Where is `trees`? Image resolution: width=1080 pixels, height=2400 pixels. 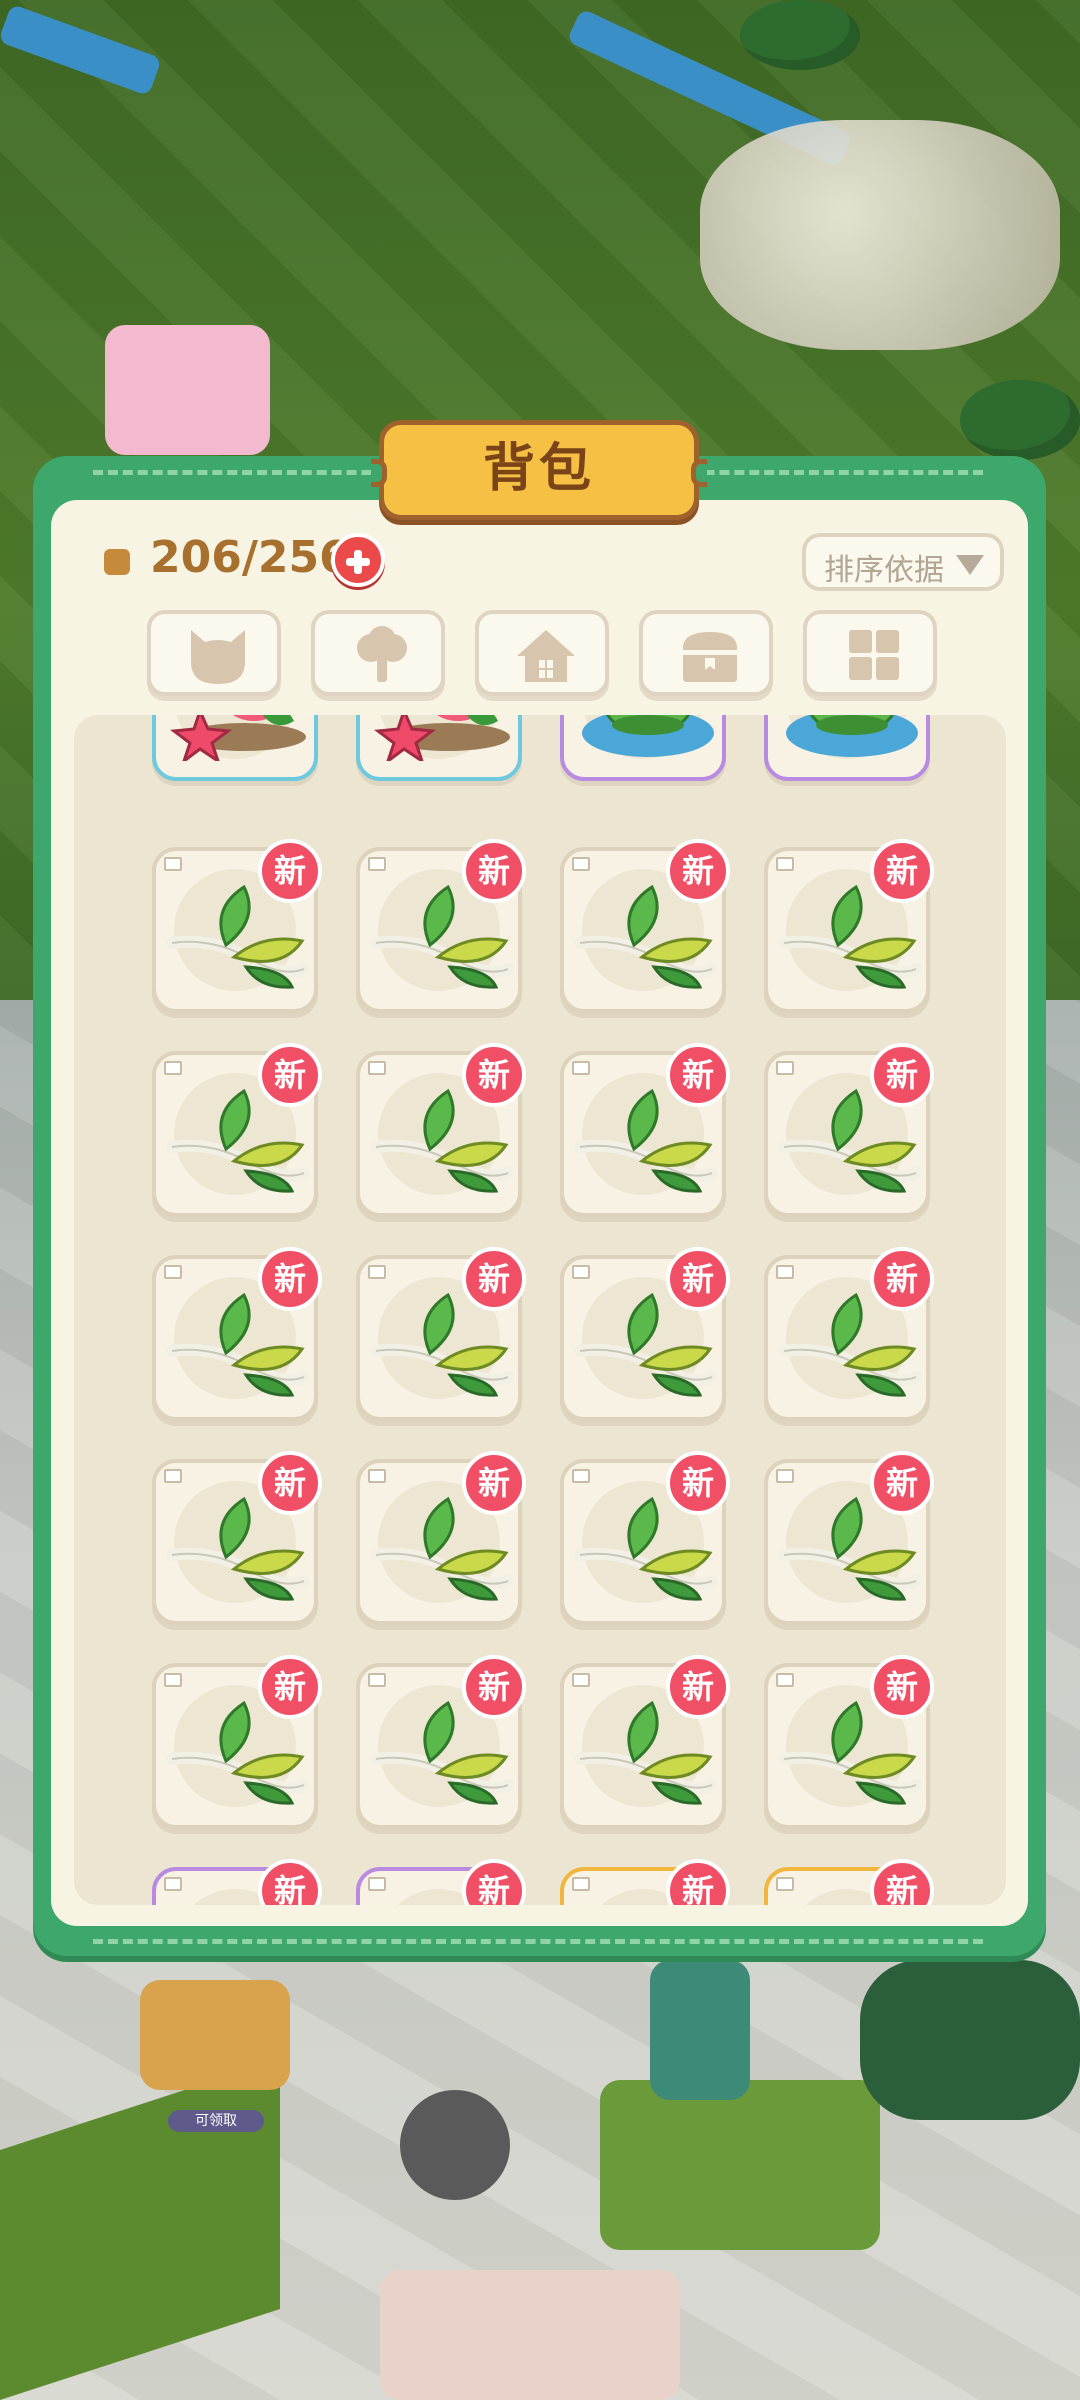 trees is located at coordinates (970, 2040).